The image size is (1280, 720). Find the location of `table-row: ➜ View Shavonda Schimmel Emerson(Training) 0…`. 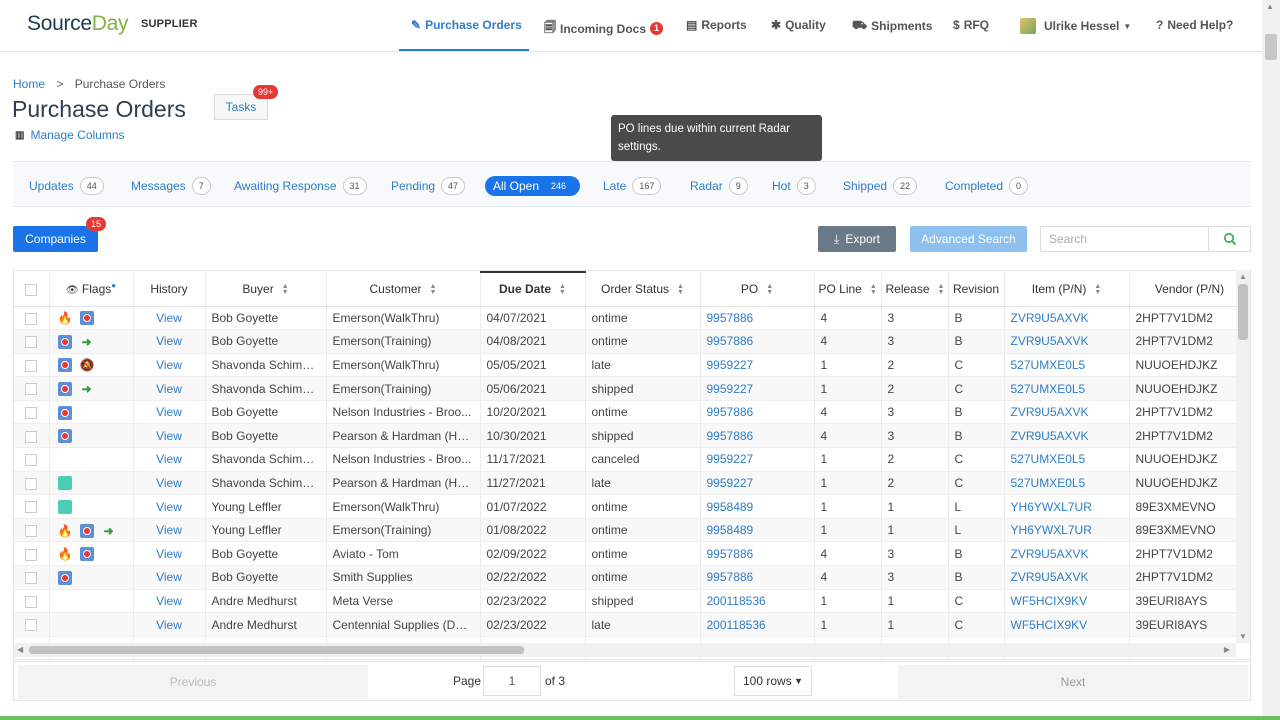

table-row: ➜ View Shavonda Schimmel Emerson(Training) 0… is located at coordinates (632, 388).